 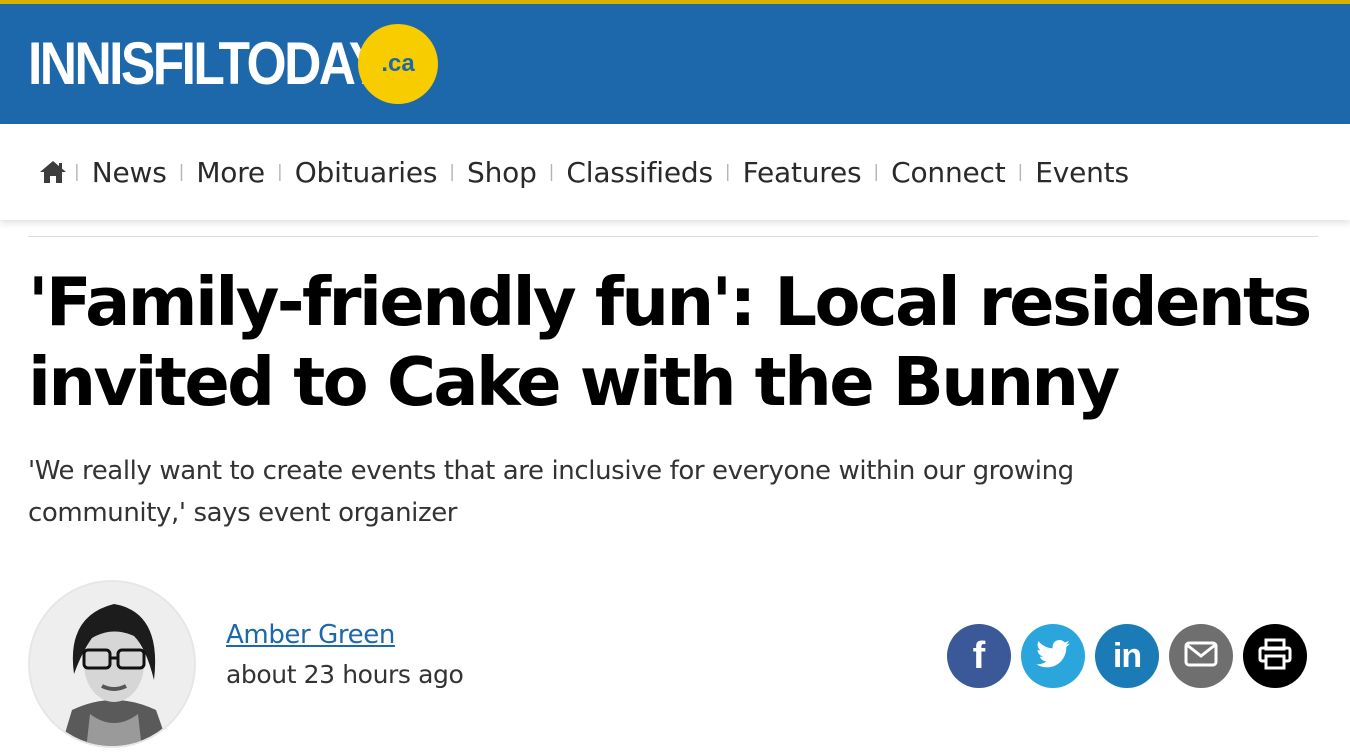 What do you see at coordinates (948, 172) in the screenshot?
I see `nav-item-connect: Connect` at bounding box center [948, 172].